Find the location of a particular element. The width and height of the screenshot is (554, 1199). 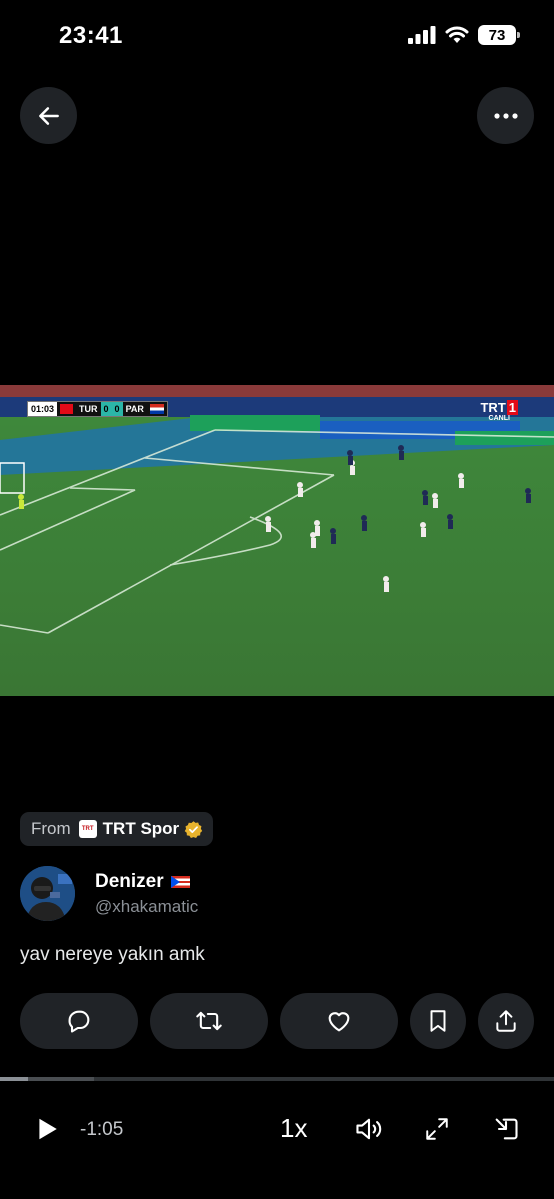

share-icon is located at coordinates (506, 1021).